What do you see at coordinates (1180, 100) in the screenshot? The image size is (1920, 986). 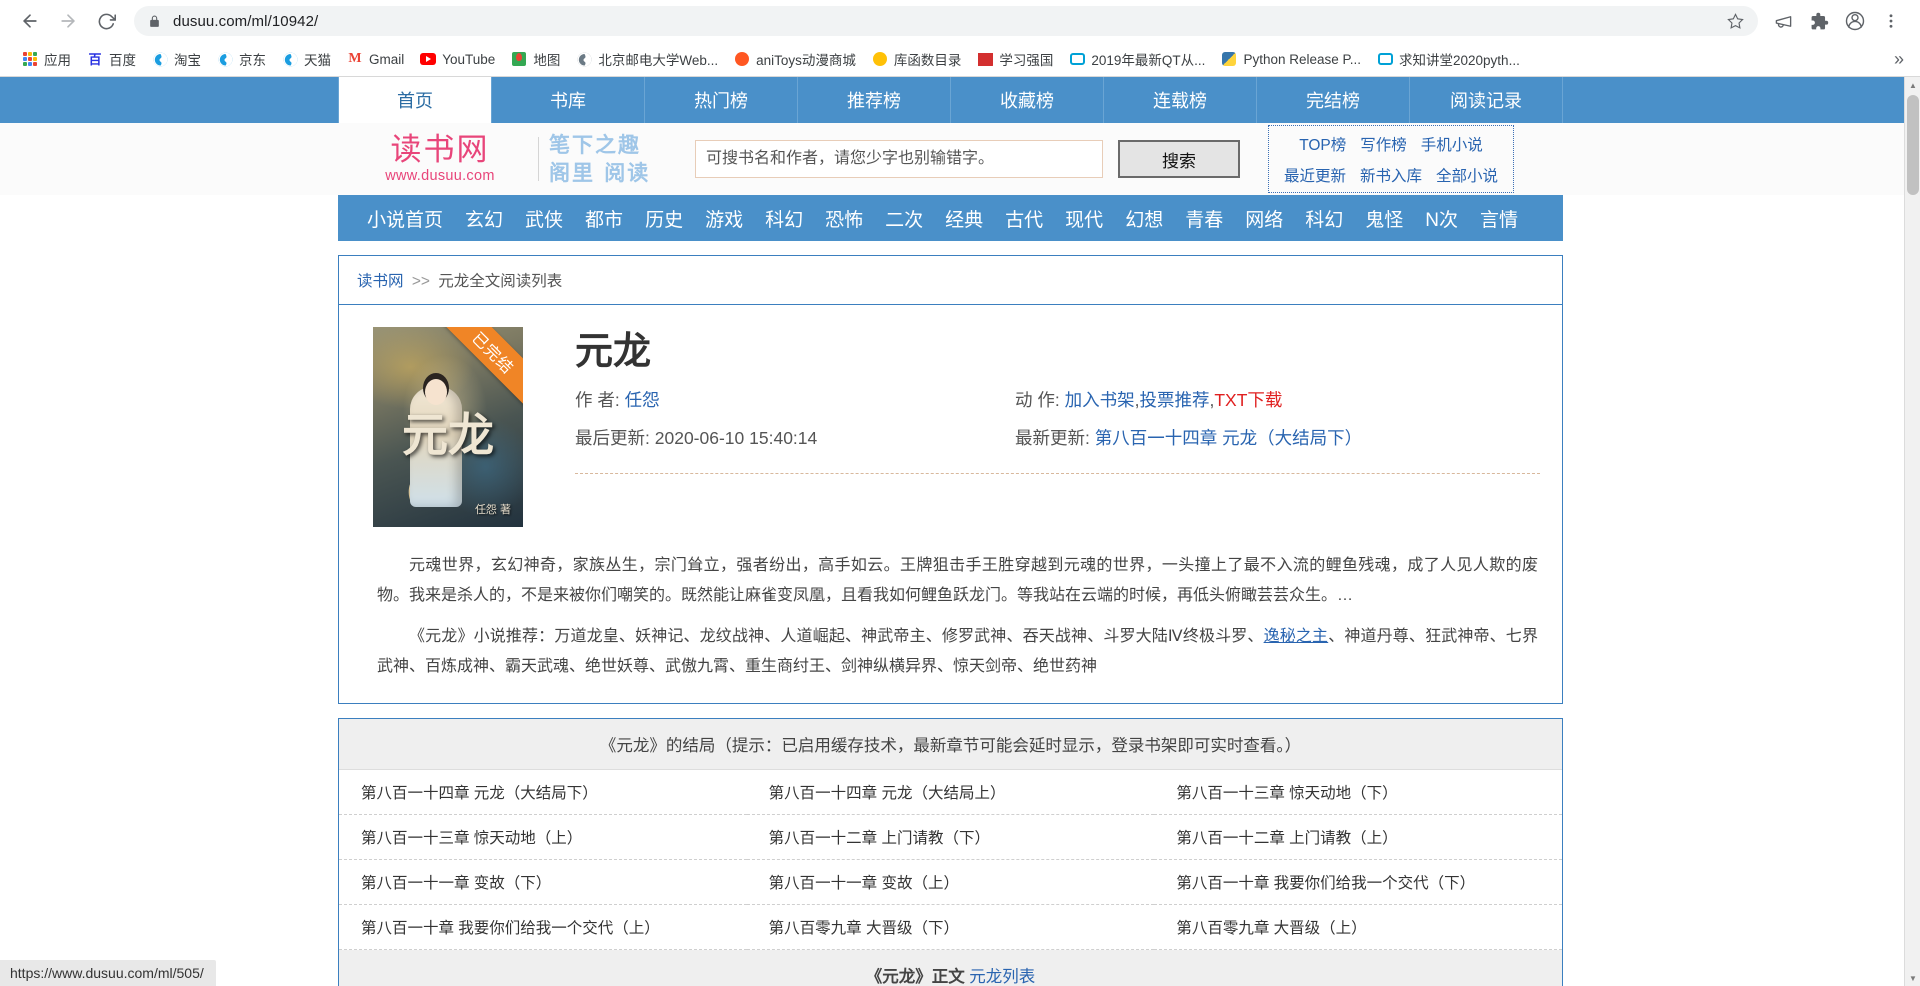 I see `tab-serial-rank: 连载榜` at bounding box center [1180, 100].